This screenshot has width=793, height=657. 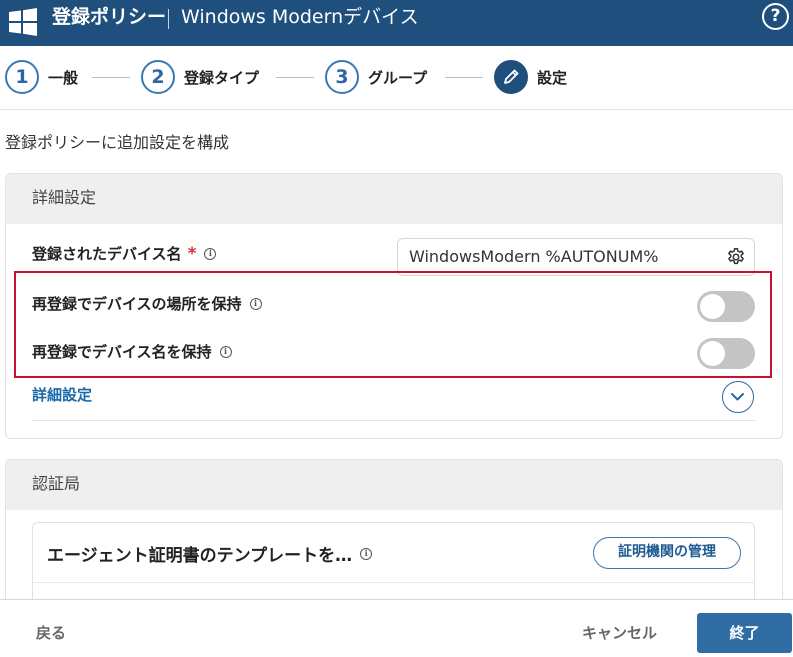 What do you see at coordinates (168, 19) in the screenshot?
I see `header-divider` at bounding box center [168, 19].